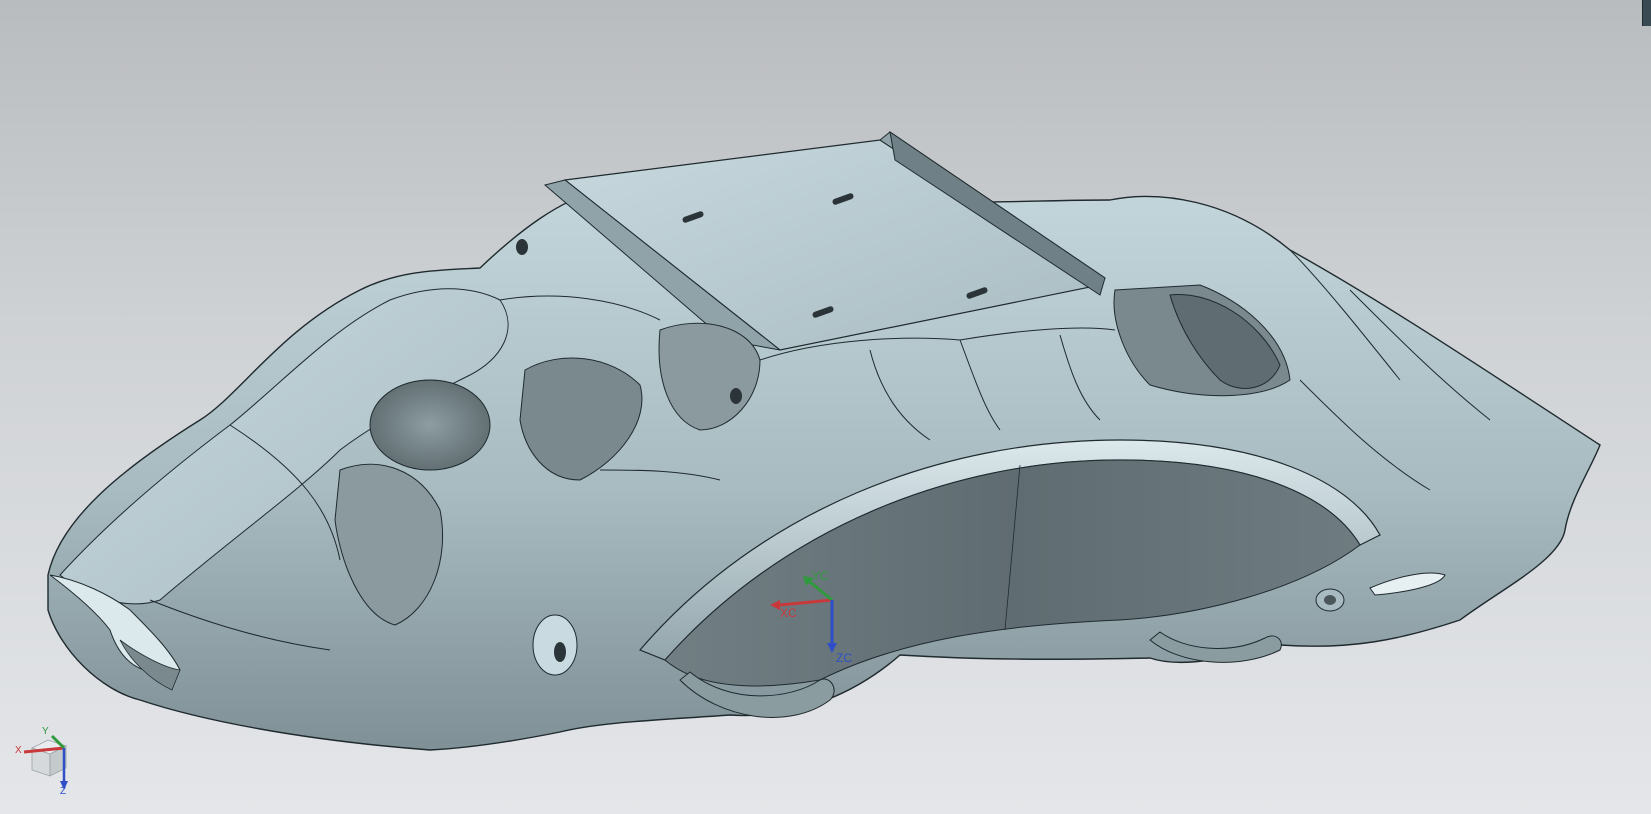 The image size is (1651, 814). Describe the element at coordinates (45, 762) in the screenshot. I see `view-triad` at that location.